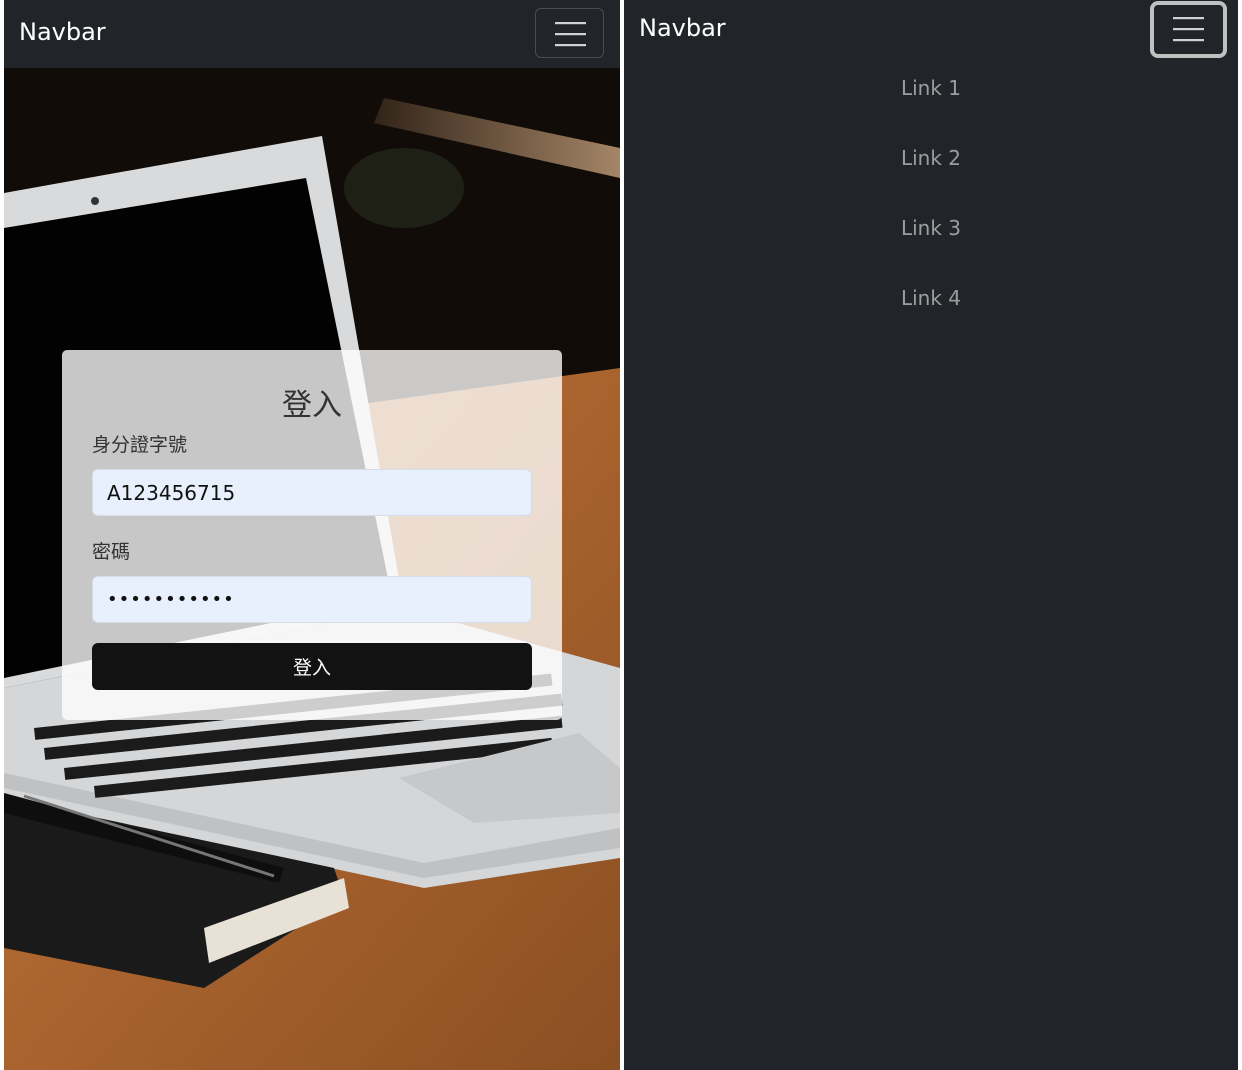 The height and width of the screenshot is (1070, 1242). Describe the element at coordinates (312, 492) in the screenshot. I see `id-number-input: A123456715` at that location.